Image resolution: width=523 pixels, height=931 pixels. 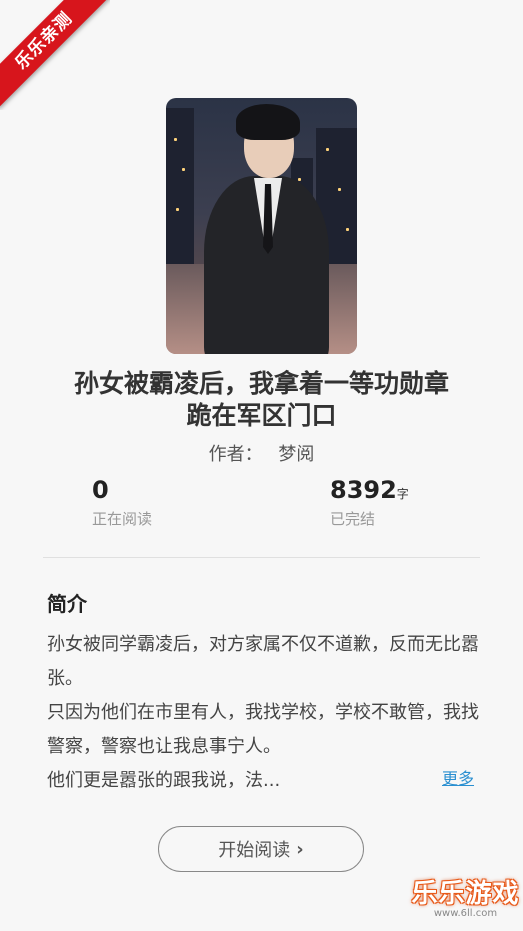 What do you see at coordinates (100, 490) in the screenshot?
I see `readers-count: 0` at bounding box center [100, 490].